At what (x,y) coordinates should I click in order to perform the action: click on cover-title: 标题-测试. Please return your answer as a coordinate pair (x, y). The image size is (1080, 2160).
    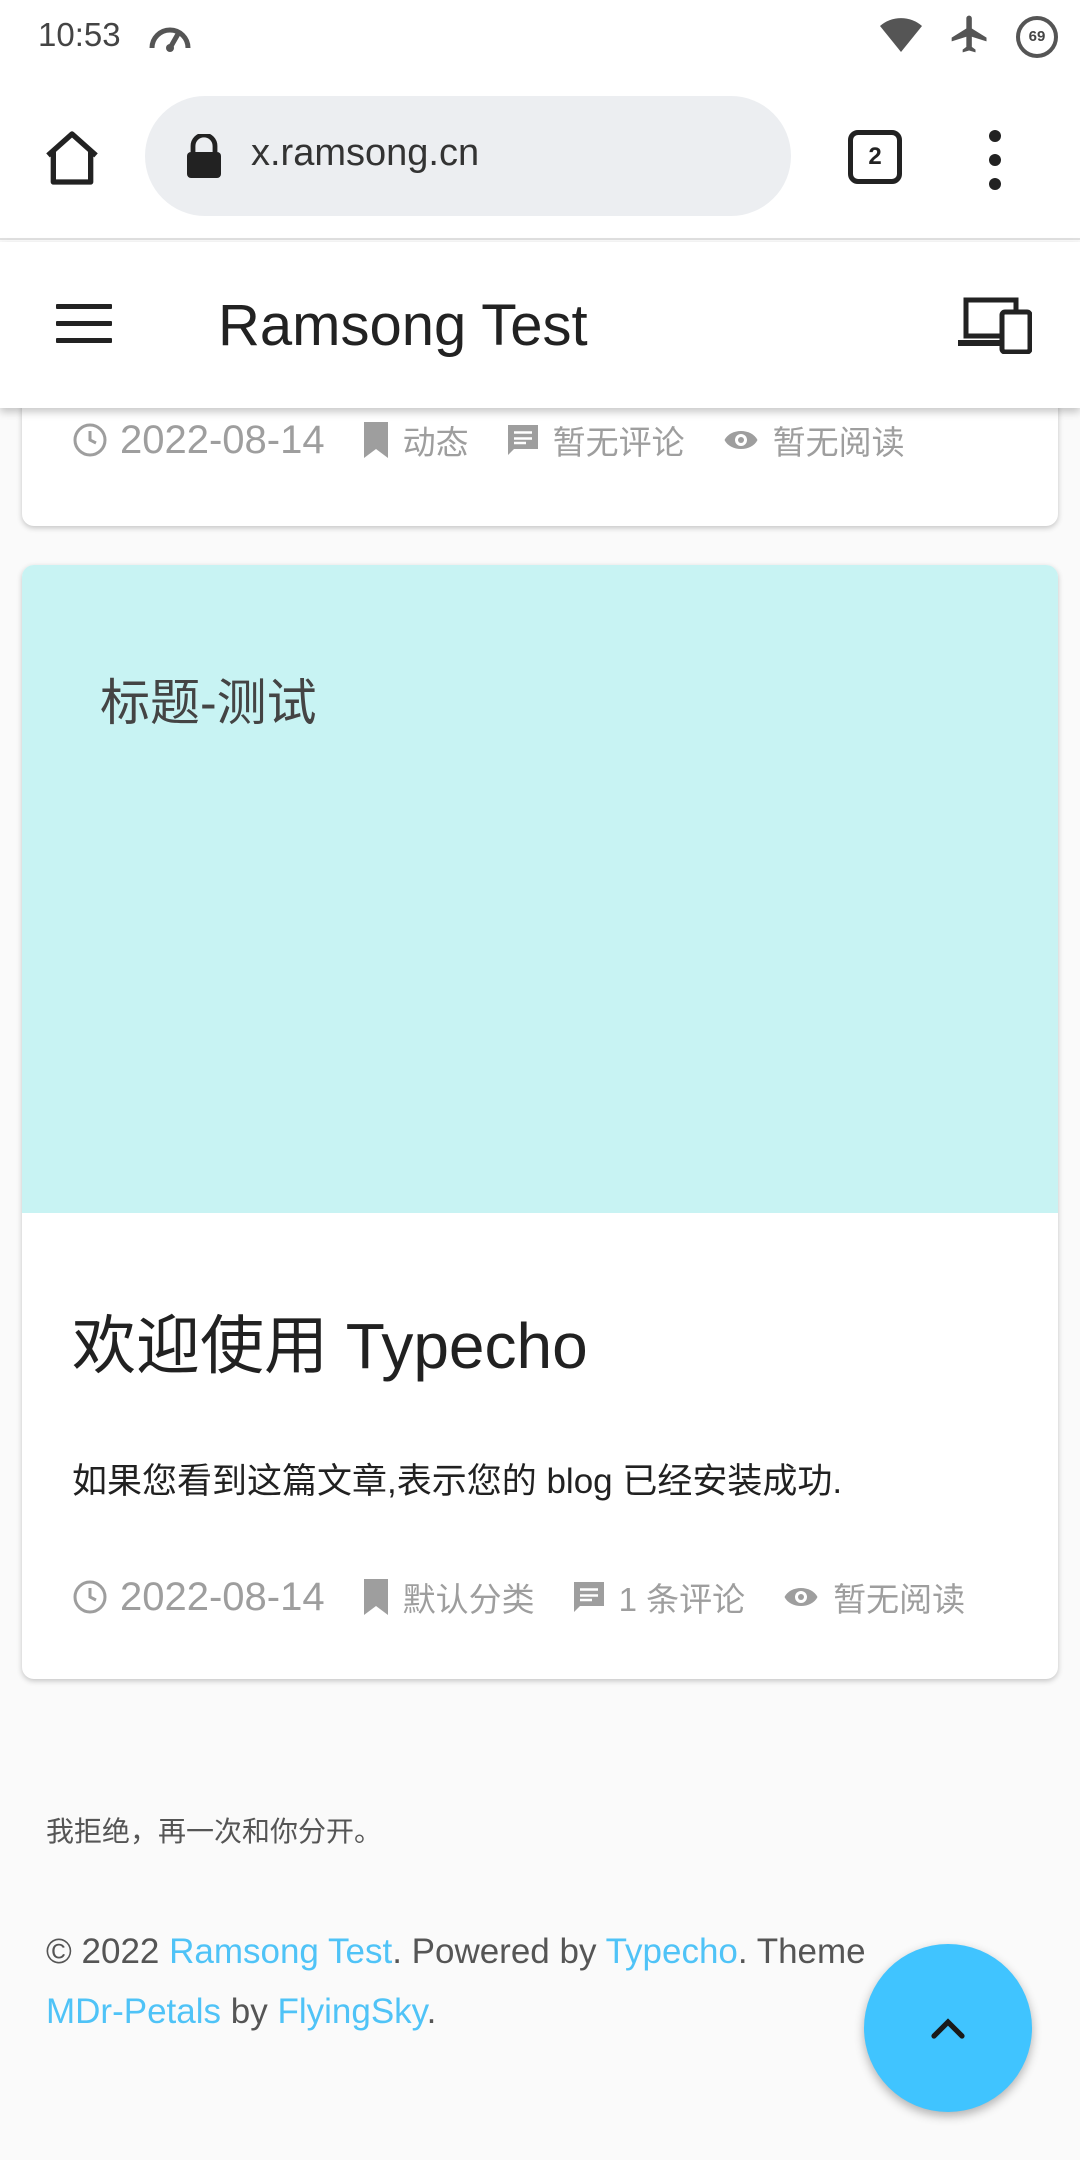
    Looking at the image, I should click on (208, 703).